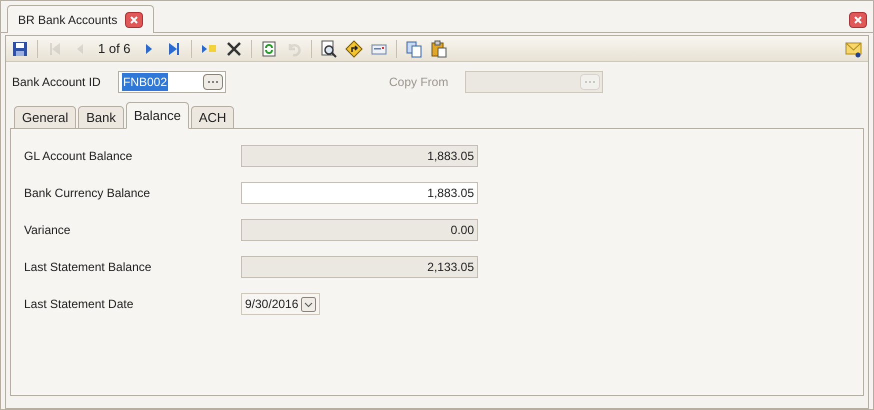  What do you see at coordinates (88, 193) in the screenshot?
I see `field-label: Bank Currency Balance` at bounding box center [88, 193].